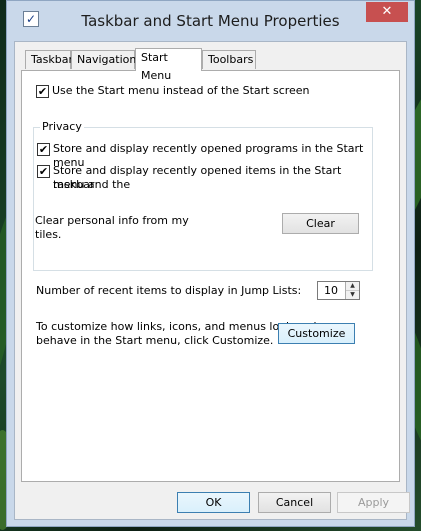 This screenshot has height=531, width=421. Describe the element at coordinates (103, 59) in the screenshot. I see `tab-navigation: Navigation` at that location.